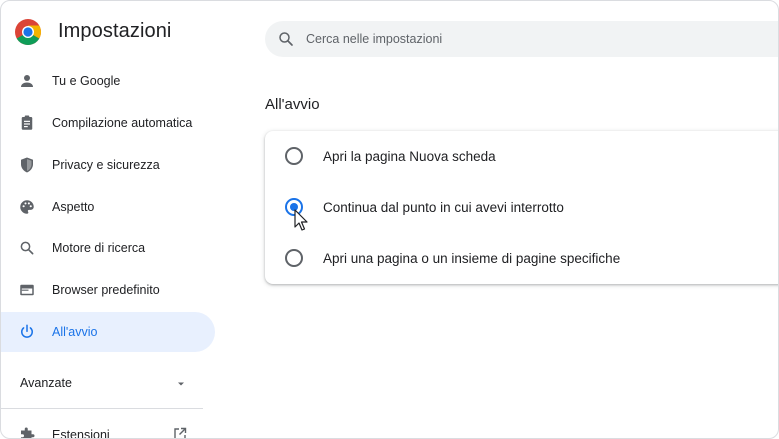 This screenshot has width=779, height=439. What do you see at coordinates (27, 290) in the screenshot?
I see `browser-icon` at bounding box center [27, 290].